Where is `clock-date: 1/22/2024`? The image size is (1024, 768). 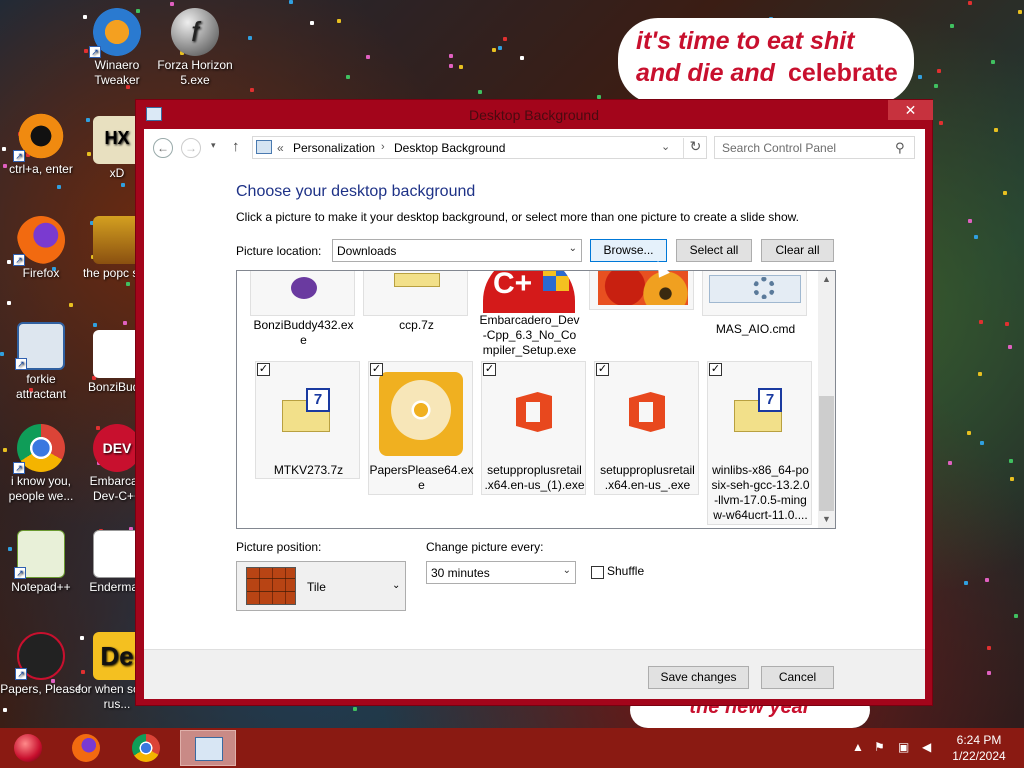 clock-date: 1/22/2024 is located at coordinates (979, 756).